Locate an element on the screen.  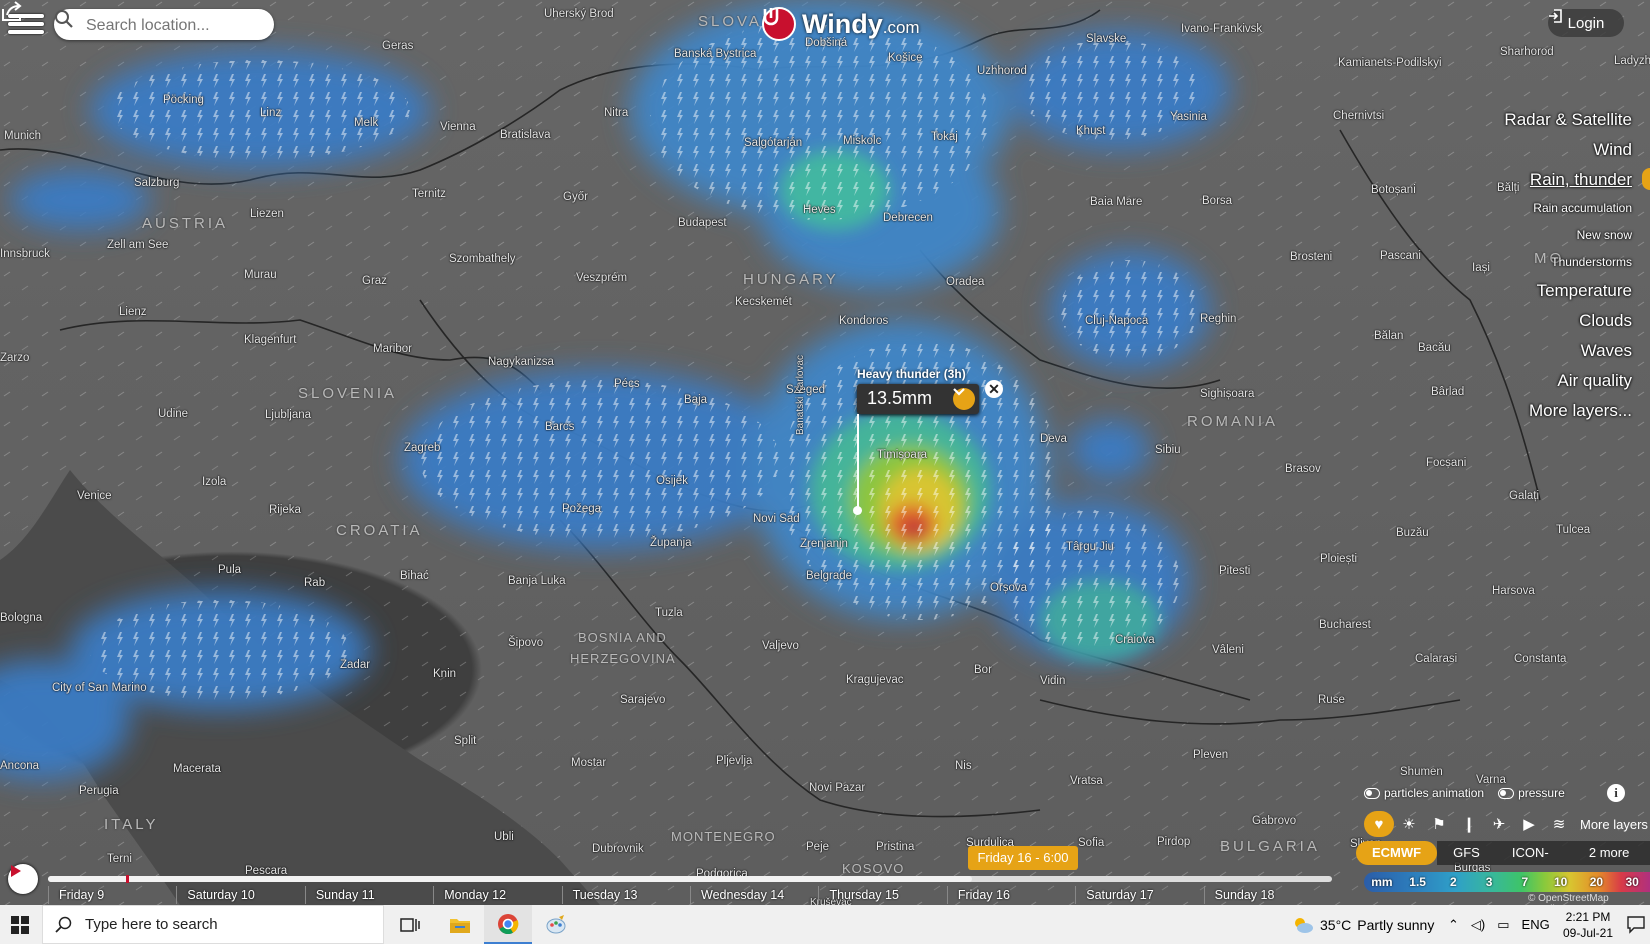
login-button: Login is located at coordinates (1586, 23).